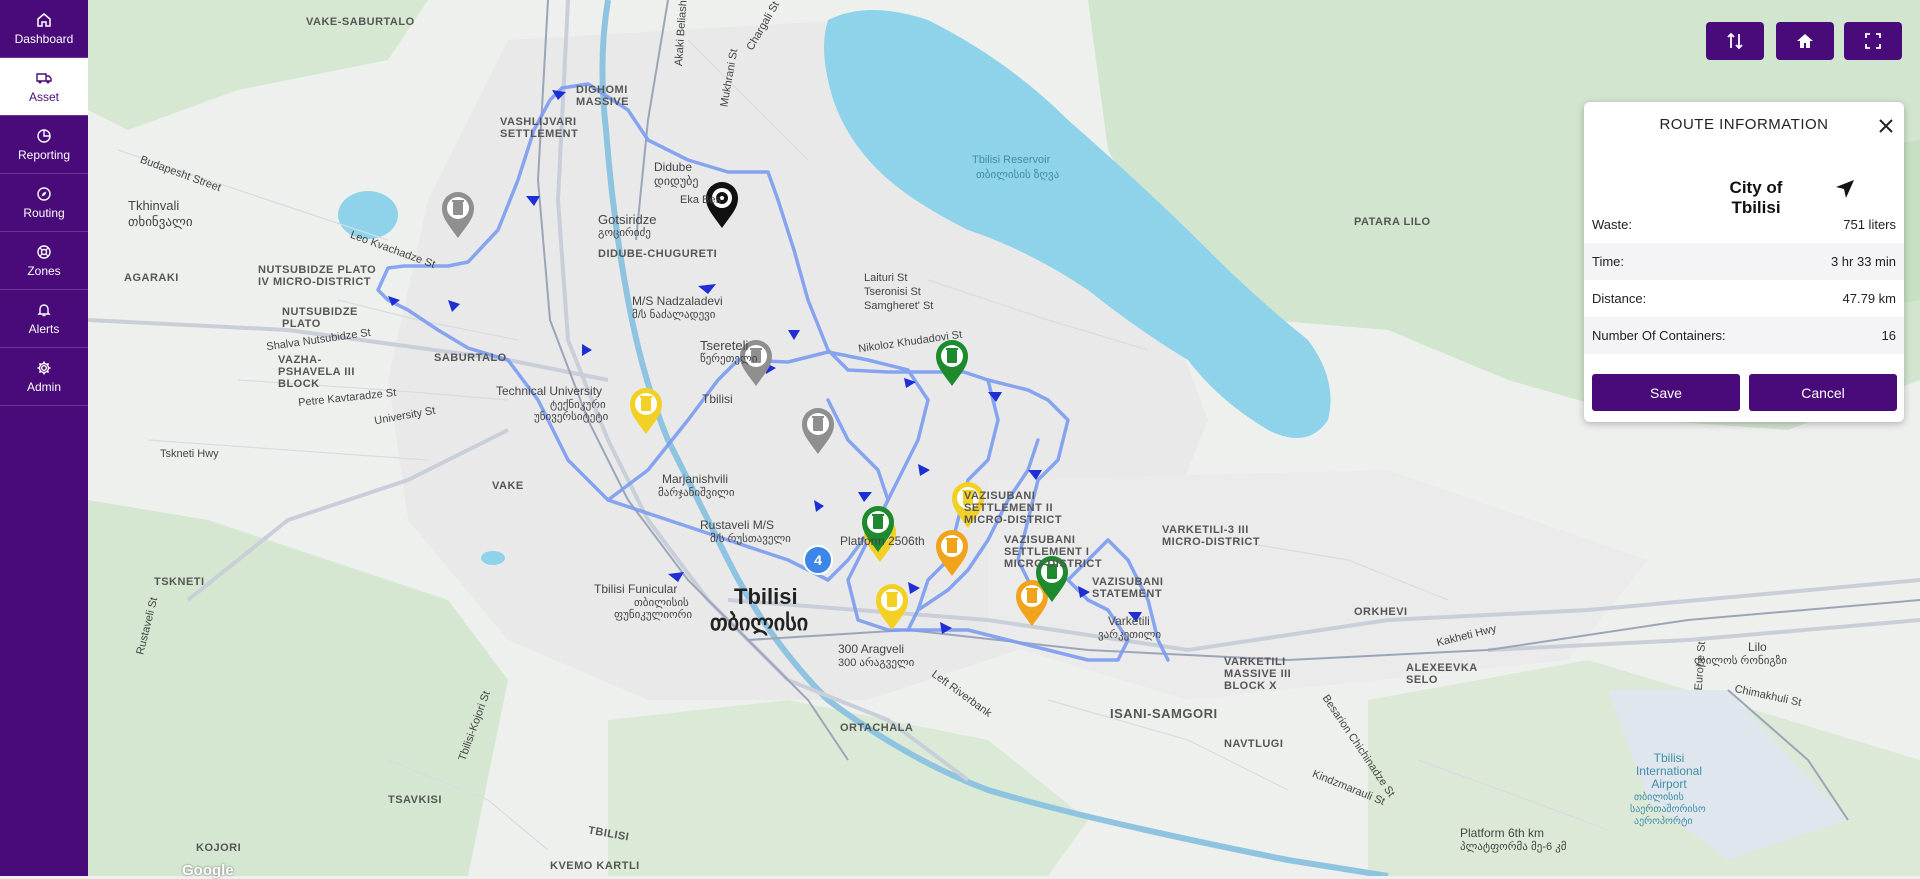 This screenshot has height=879, width=1920. I want to click on map-label-city-ka: თბილისი, so click(759, 622).